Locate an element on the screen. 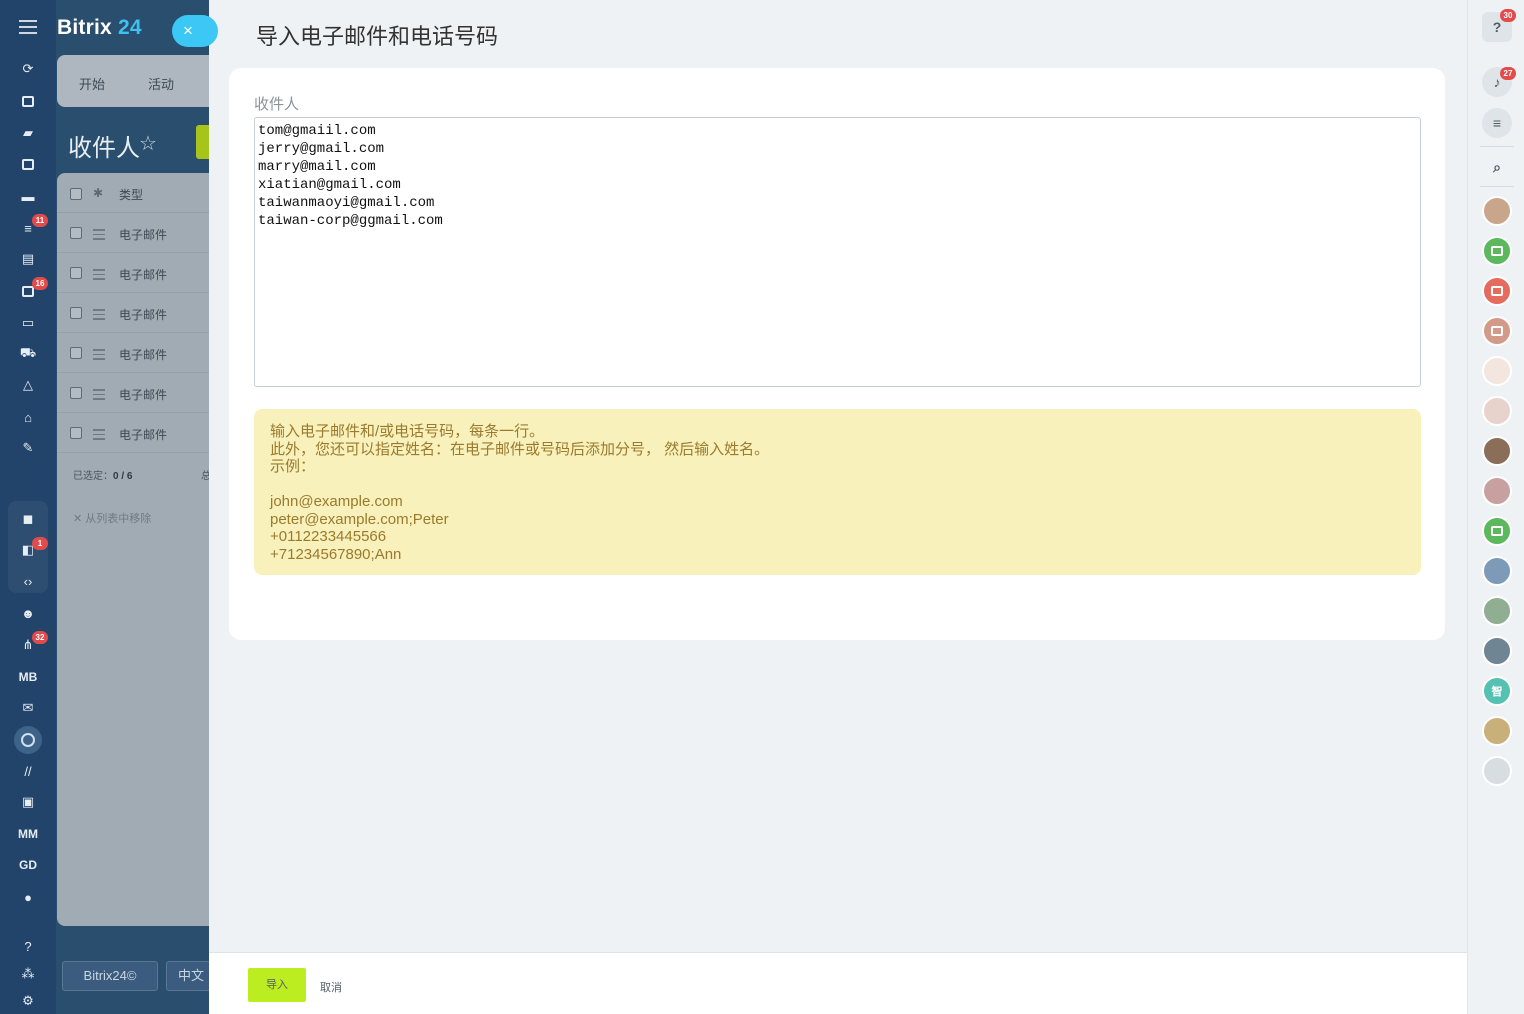 The height and width of the screenshot is (1014, 1524). brand-name: Bitrix is located at coordinates (84, 27).